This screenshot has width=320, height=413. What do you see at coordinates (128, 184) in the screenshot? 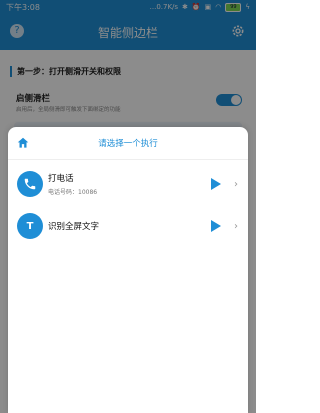
I see `action-call: 打电话 电话号码：10086 ›` at bounding box center [128, 184].